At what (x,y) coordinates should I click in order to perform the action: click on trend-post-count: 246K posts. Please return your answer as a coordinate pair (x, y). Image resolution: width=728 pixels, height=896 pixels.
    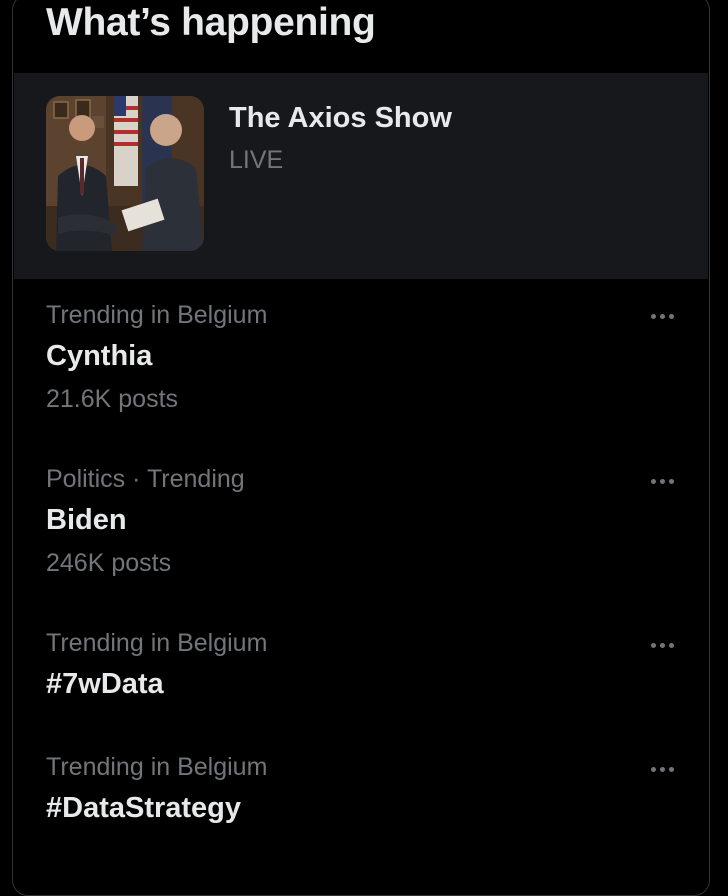
    Looking at the image, I should click on (109, 563).